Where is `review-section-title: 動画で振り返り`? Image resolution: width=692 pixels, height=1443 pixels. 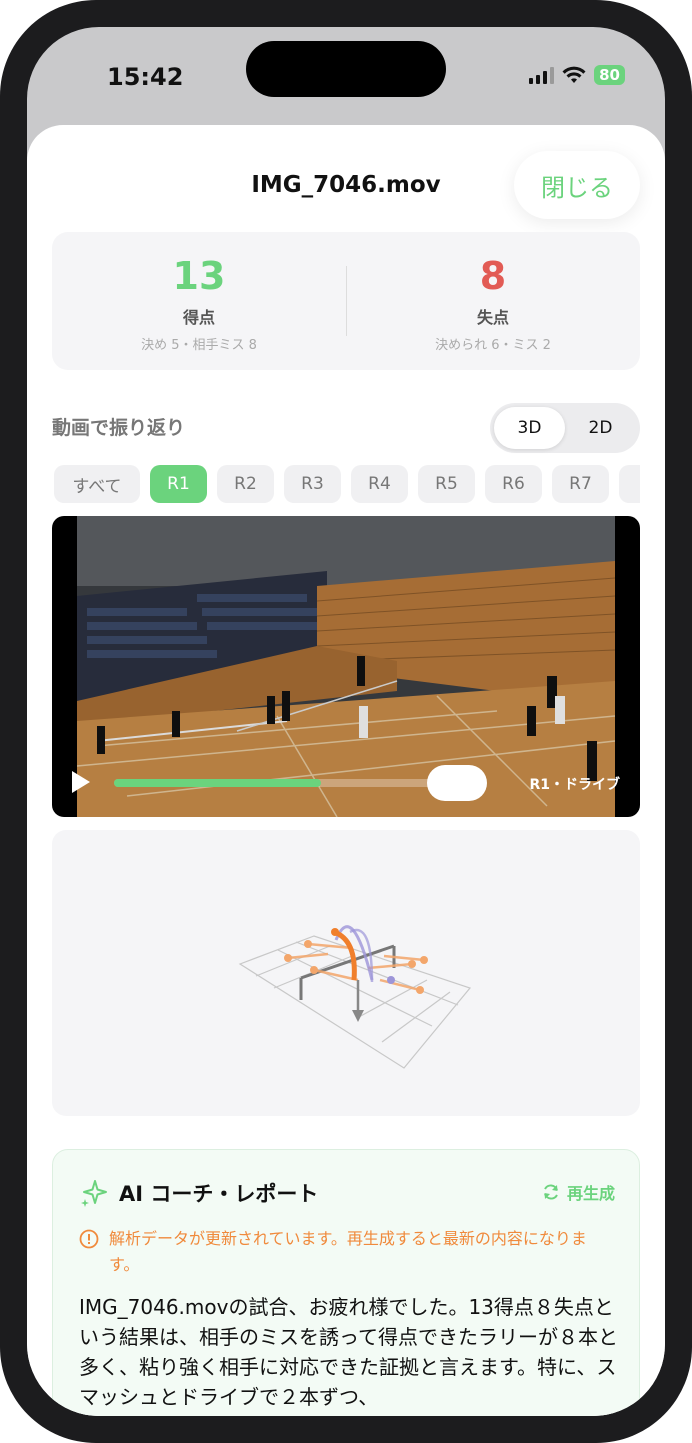 review-section-title: 動画で振り返り is located at coordinates (119, 428).